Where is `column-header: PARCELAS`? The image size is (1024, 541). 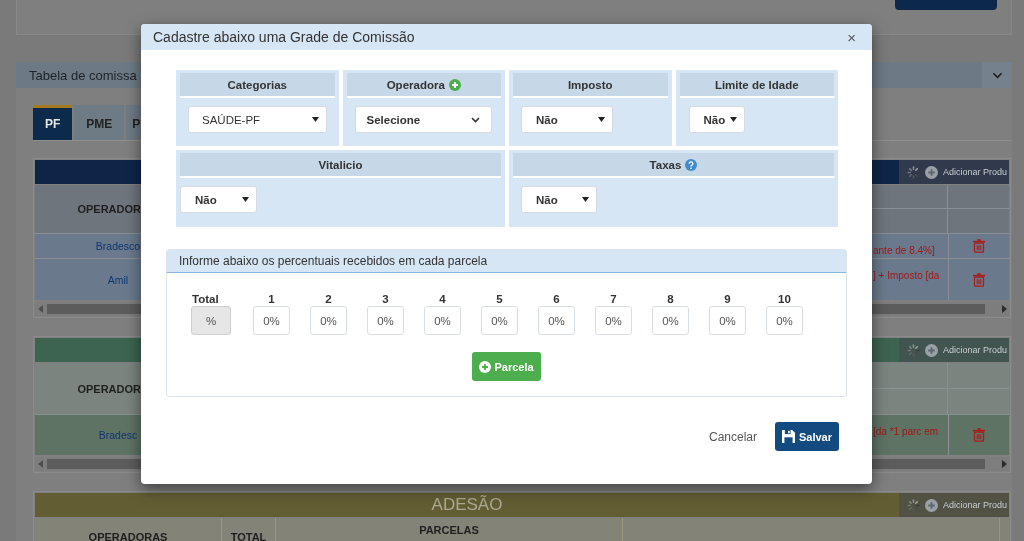
column-header: PARCELAS is located at coordinates (449, 530).